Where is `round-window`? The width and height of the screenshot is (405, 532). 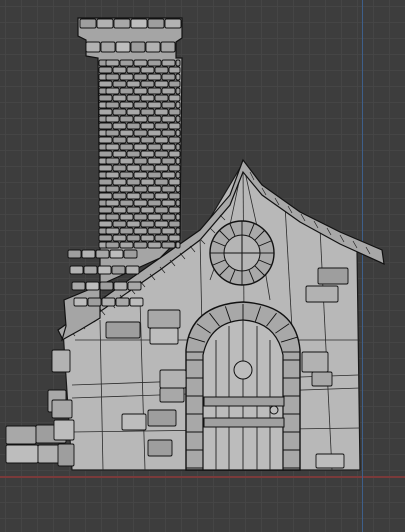
round-window is located at coordinates (242, 253).